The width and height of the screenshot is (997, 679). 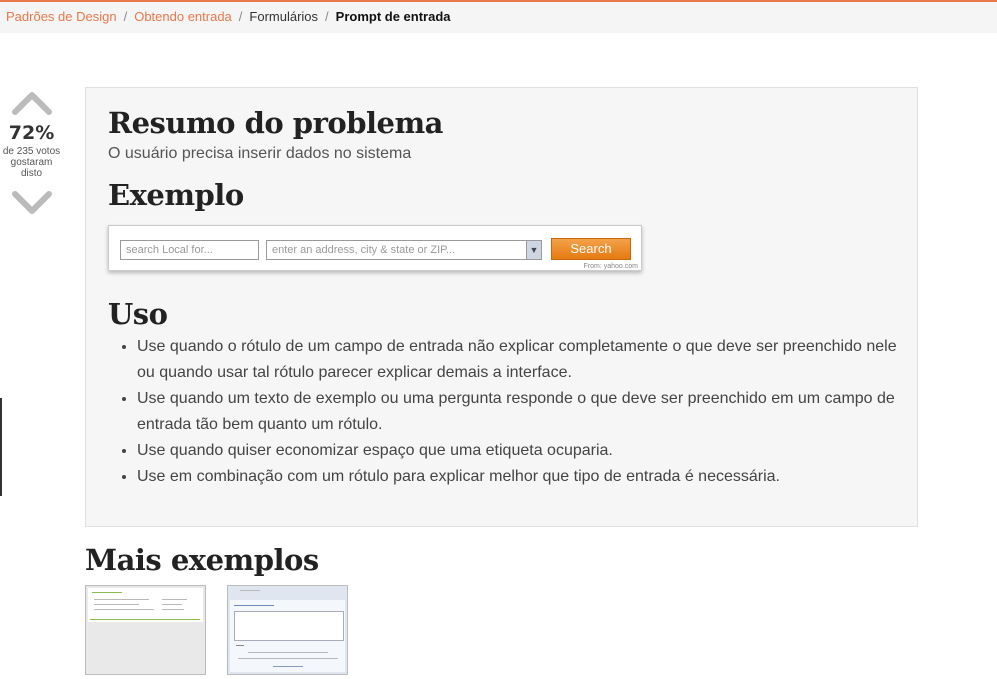 I want to click on chevron-down-icon, so click(x=32, y=203).